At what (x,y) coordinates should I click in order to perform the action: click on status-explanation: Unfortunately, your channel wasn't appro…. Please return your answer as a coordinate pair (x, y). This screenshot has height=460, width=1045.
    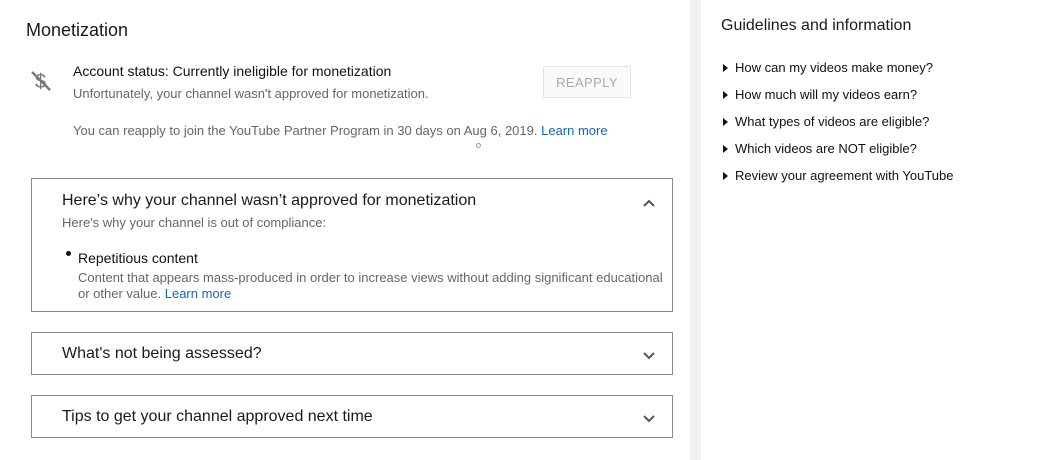
    Looking at the image, I should click on (251, 93).